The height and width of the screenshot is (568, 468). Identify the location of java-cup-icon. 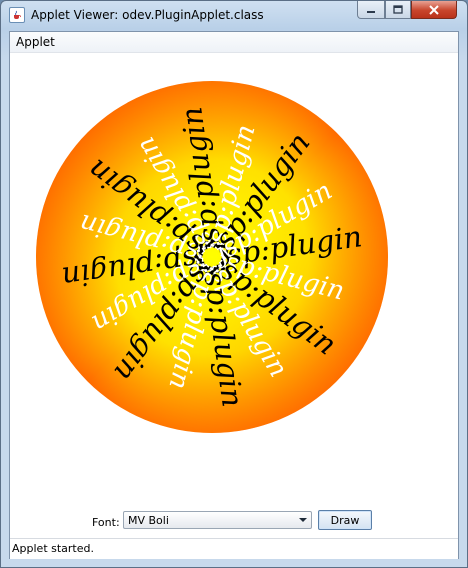
(17, 15).